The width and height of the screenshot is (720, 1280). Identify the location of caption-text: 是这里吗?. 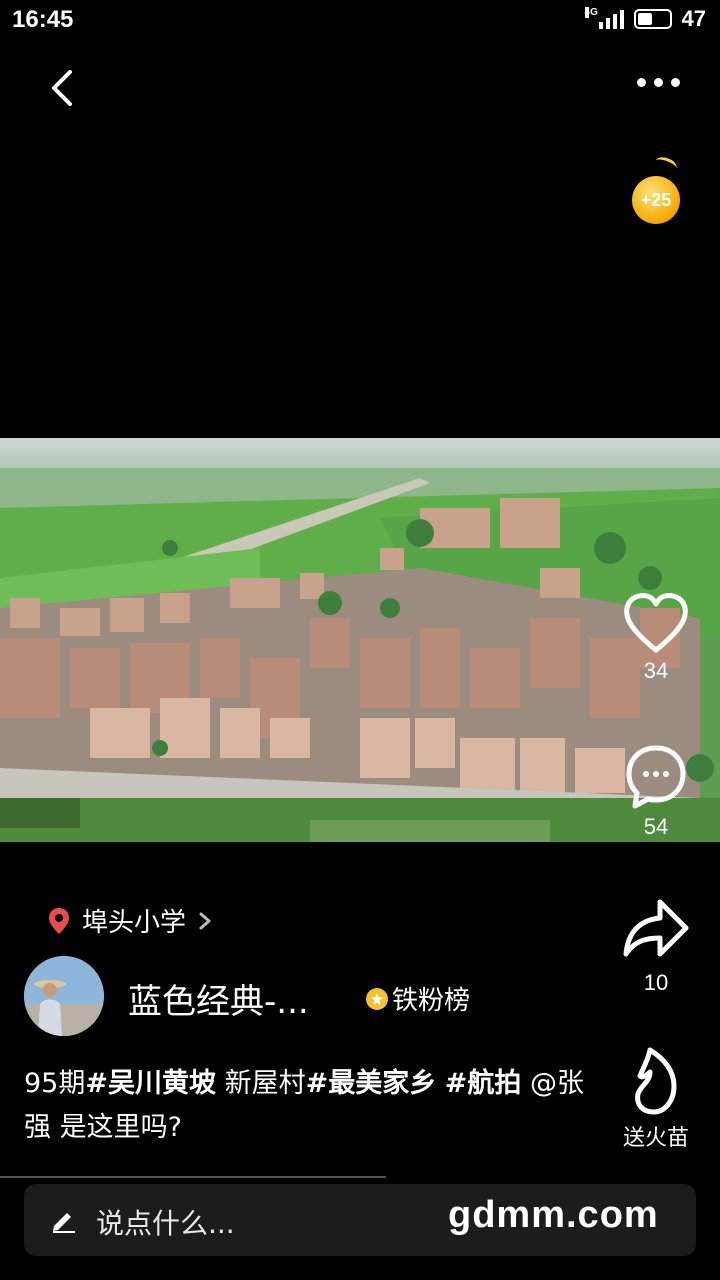
(116, 1127).